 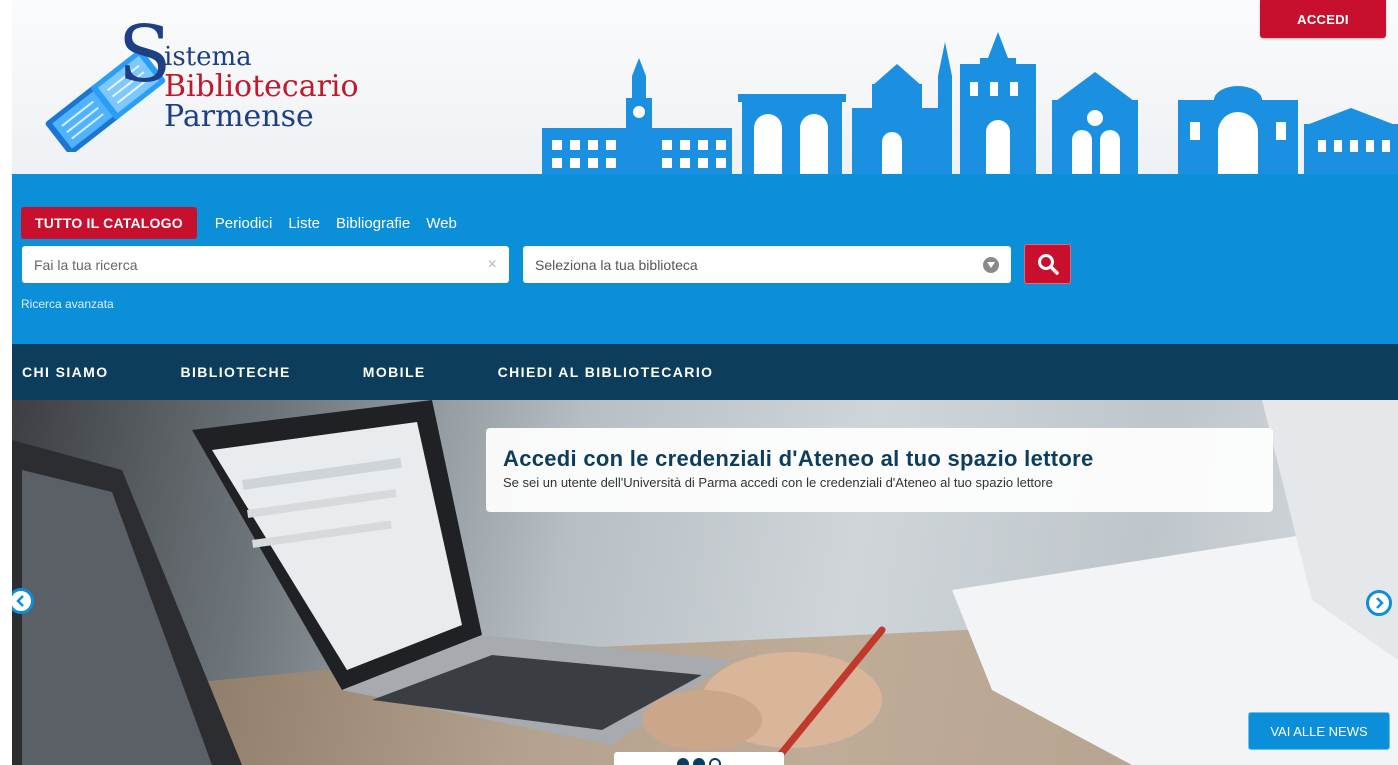 What do you see at coordinates (991, 264) in the screenshot?
I see `caret-down-icon` at bounding box center [991, 264].